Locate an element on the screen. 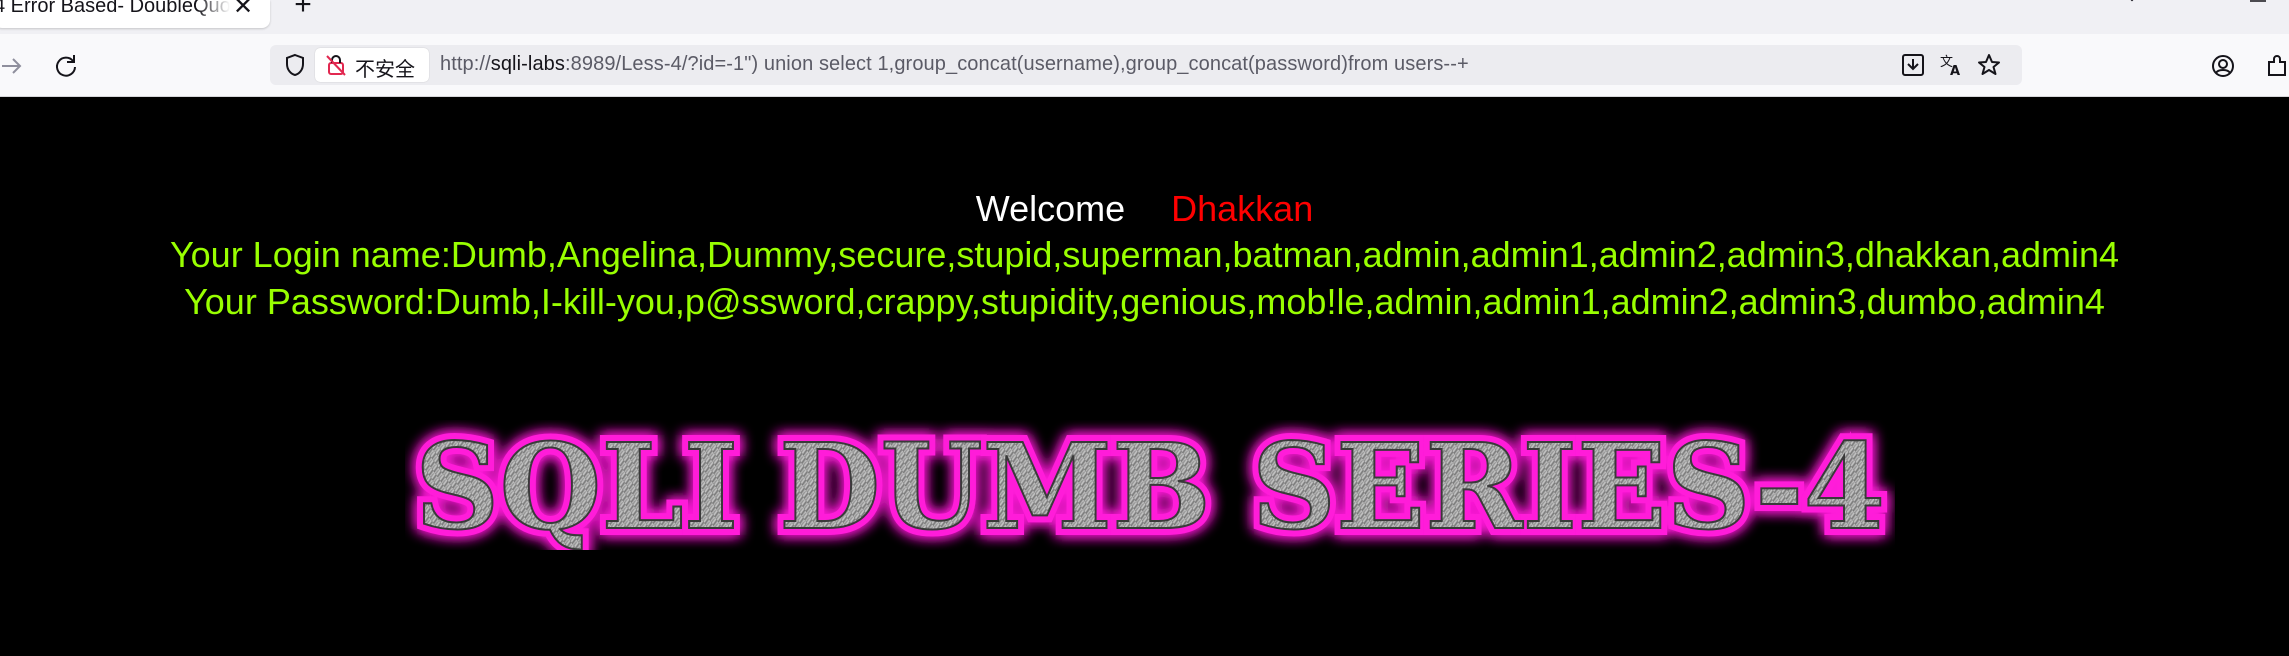 The width and height of the screenshot is (2289, 656). not-secure-label: 不安全 is located at coordinates (385, 70).